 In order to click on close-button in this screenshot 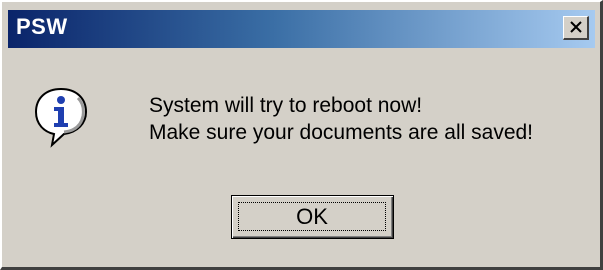, I will do `click(576, 28)`.